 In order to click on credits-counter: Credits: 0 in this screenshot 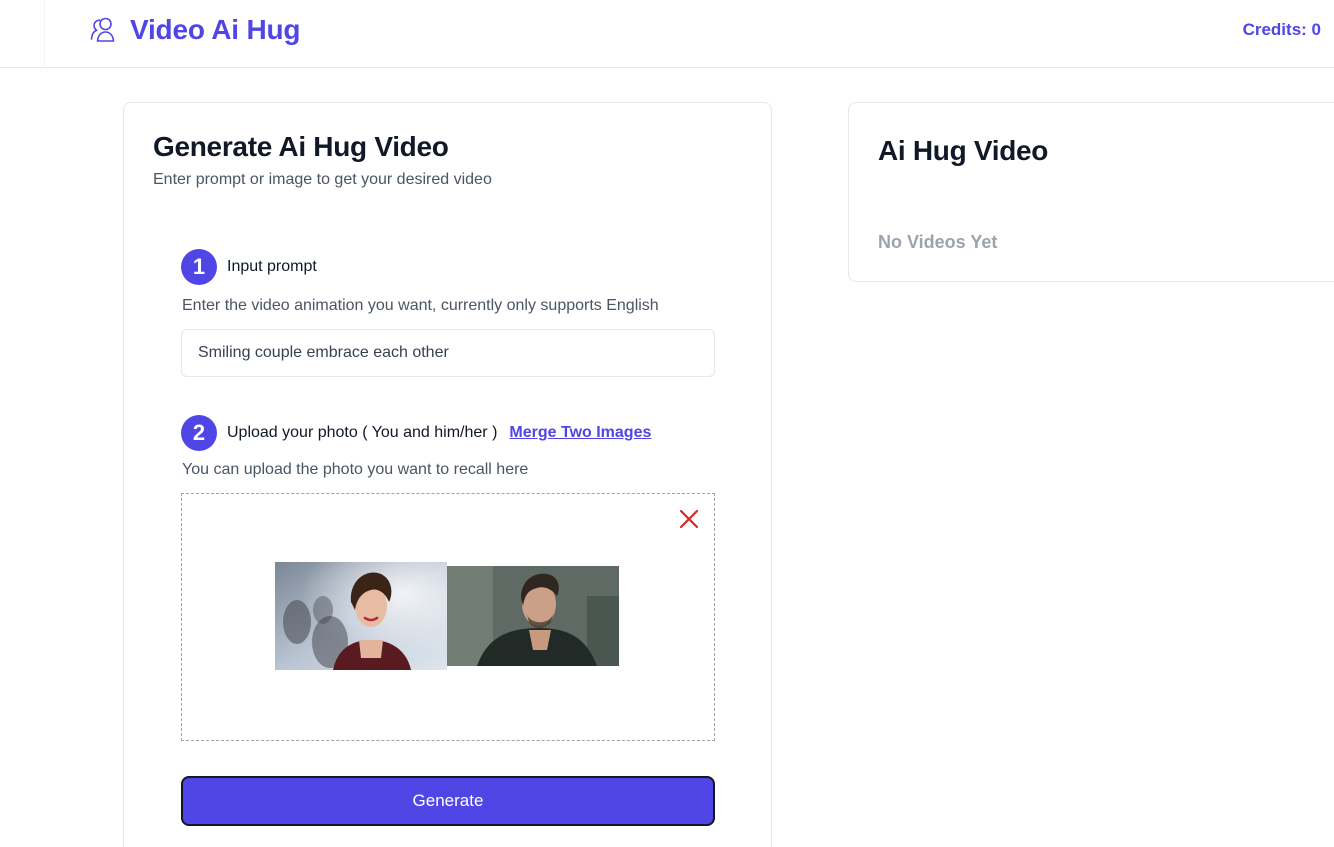, I will do `click(1281, 29)`.